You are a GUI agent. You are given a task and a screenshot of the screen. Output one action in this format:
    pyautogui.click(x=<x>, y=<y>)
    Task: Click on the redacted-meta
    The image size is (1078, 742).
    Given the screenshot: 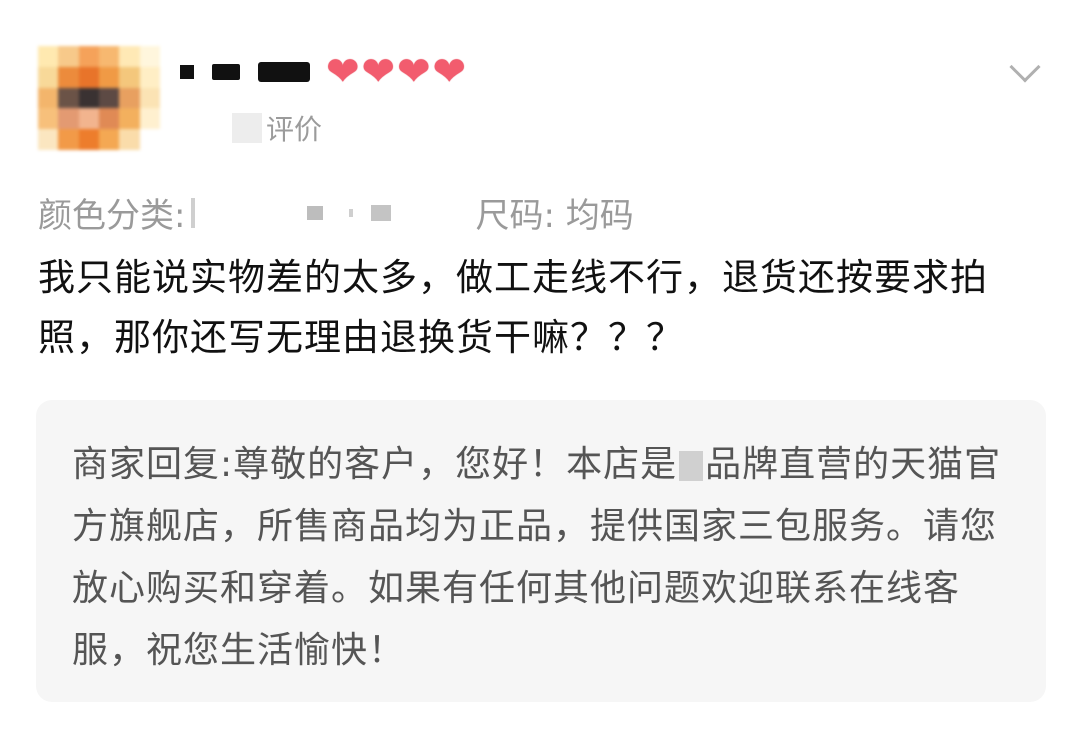 What is the action you would take?
    pyautogui.click(x=247, y=128)
    